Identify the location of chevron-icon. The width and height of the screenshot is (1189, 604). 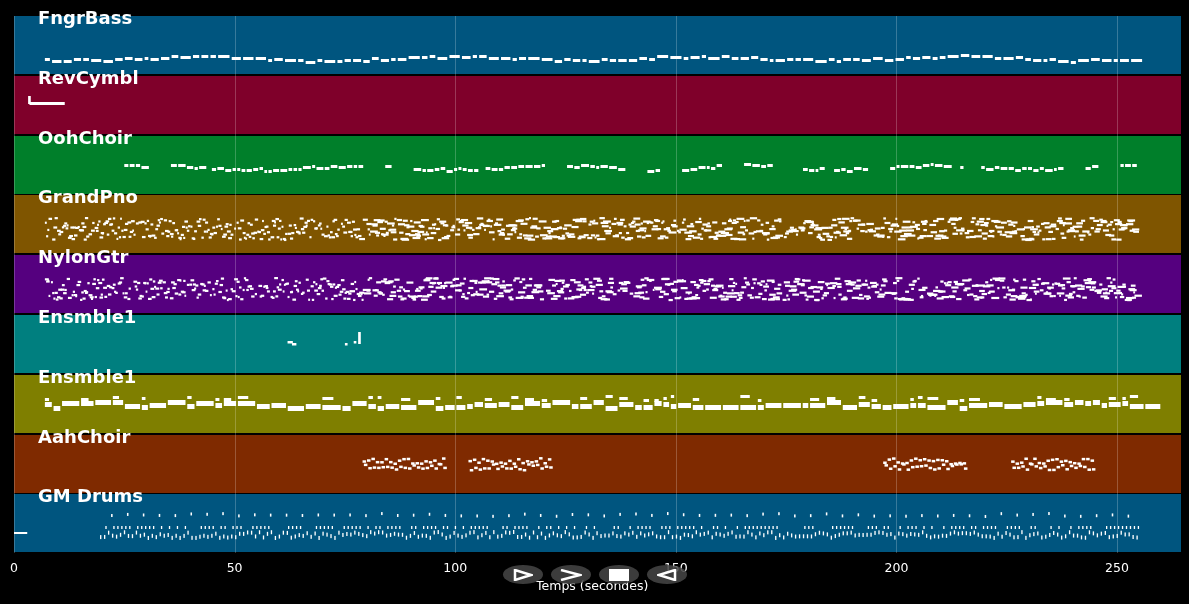
(571, 574).